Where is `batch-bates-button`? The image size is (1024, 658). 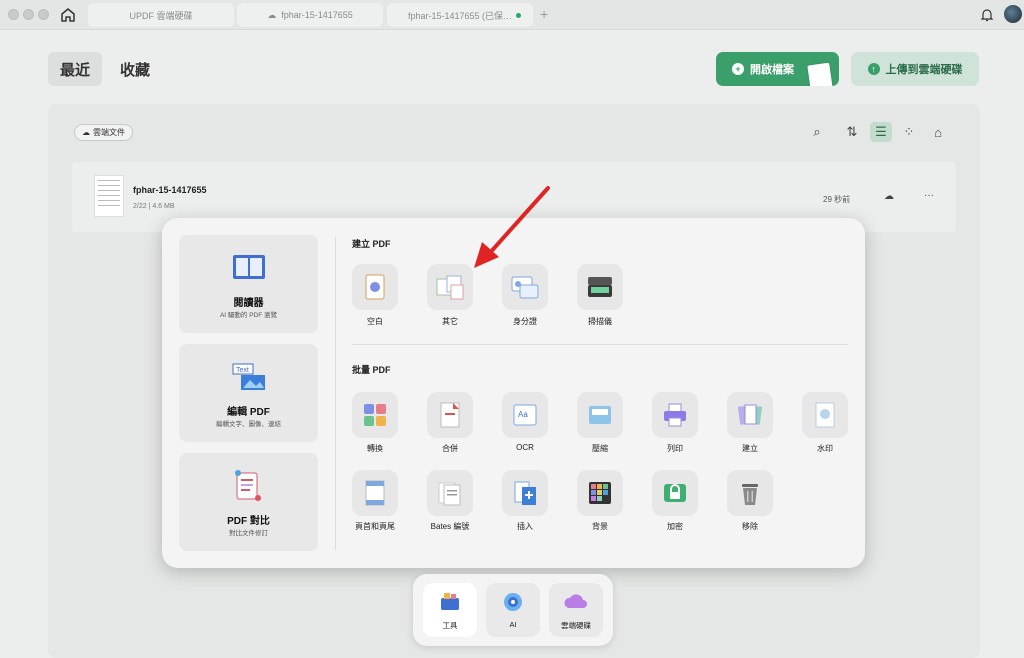 batch-bates-button is located at coordinates (450, 493).